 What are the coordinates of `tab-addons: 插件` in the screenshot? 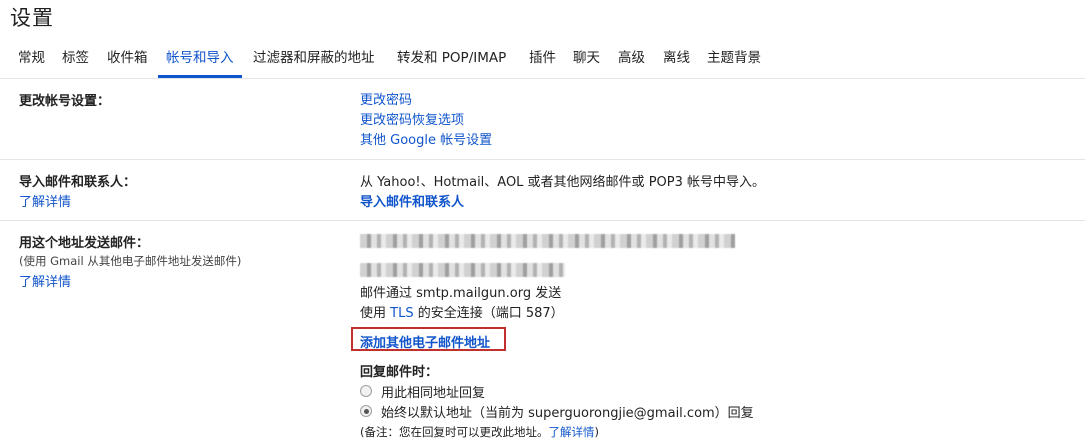 It's located at (542, 59).